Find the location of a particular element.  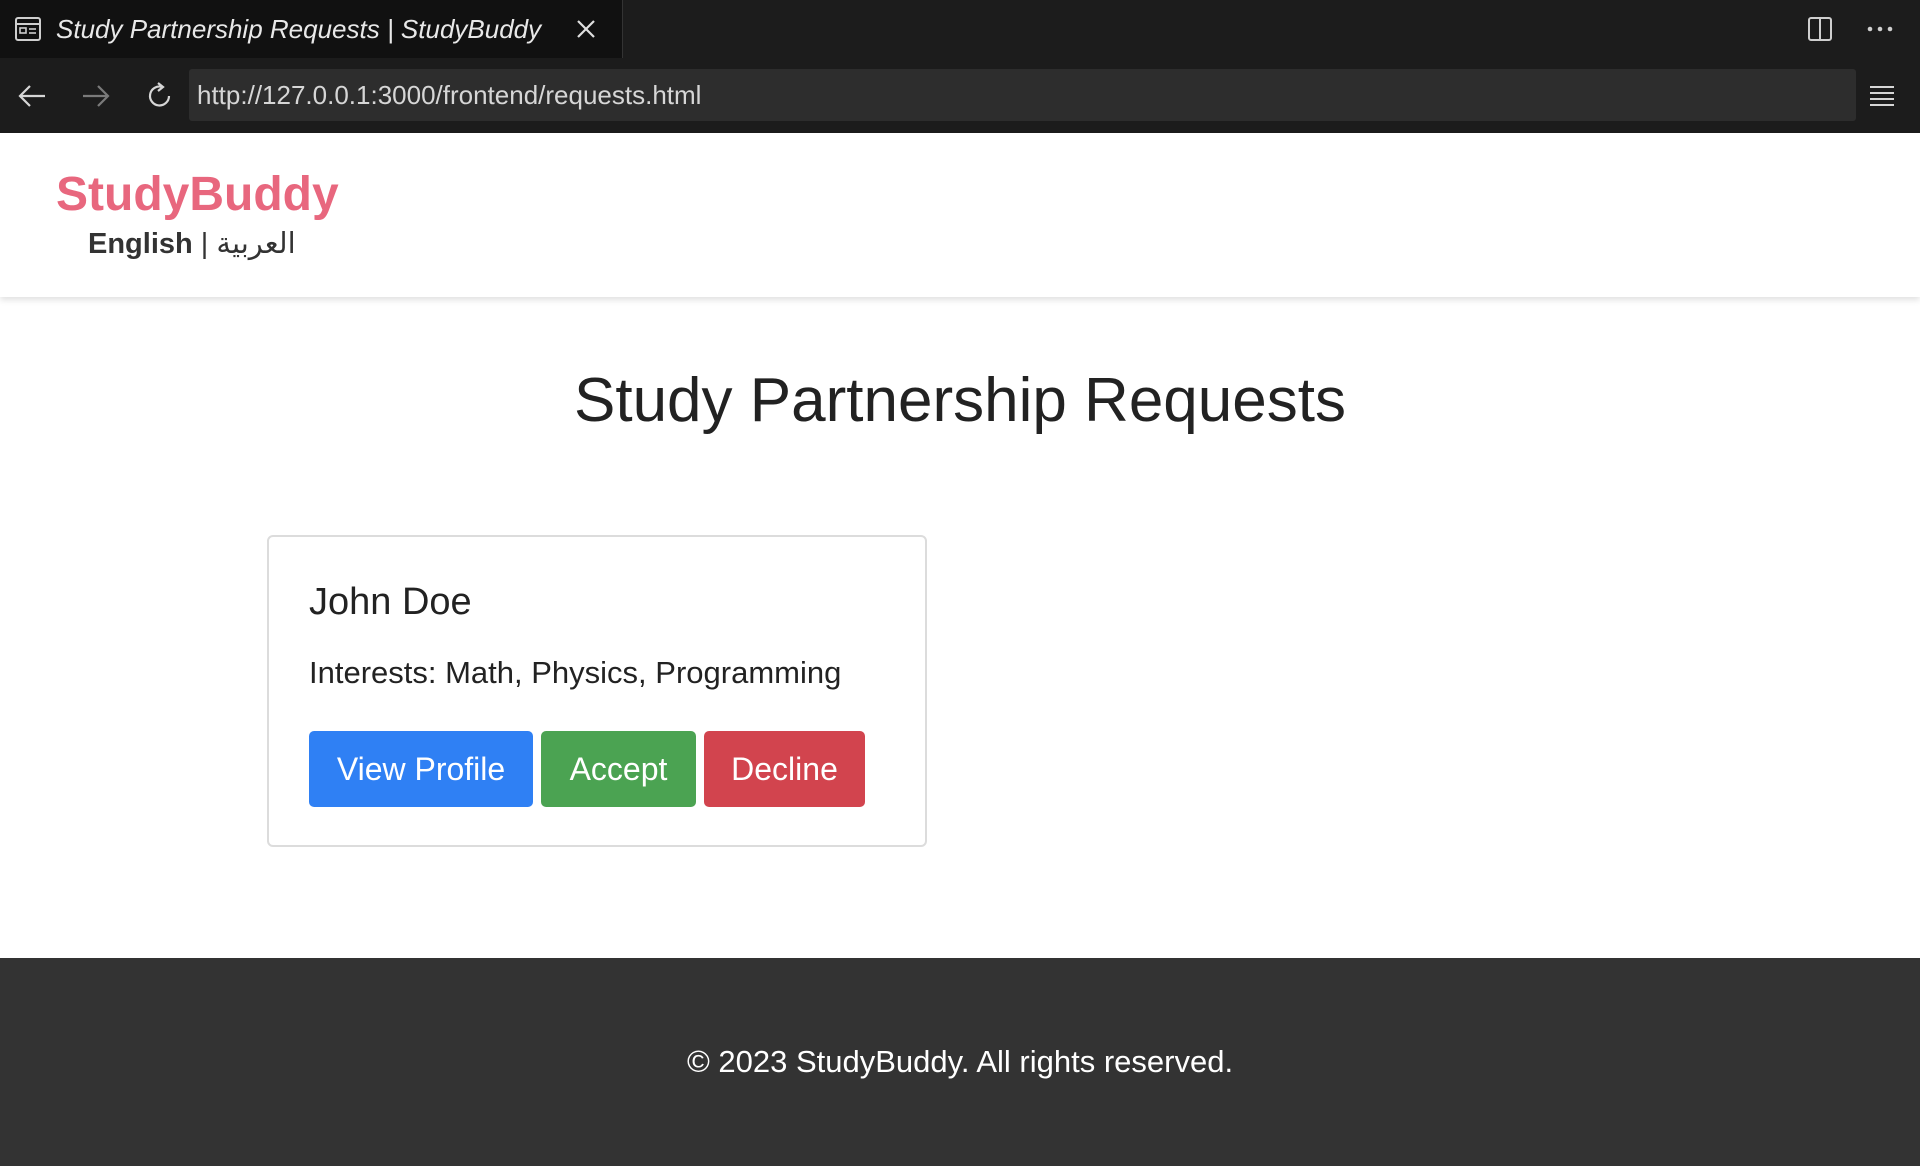

tab-title: Study Partnership Requests | StudyBuddy is located at coordinates (299, 28).